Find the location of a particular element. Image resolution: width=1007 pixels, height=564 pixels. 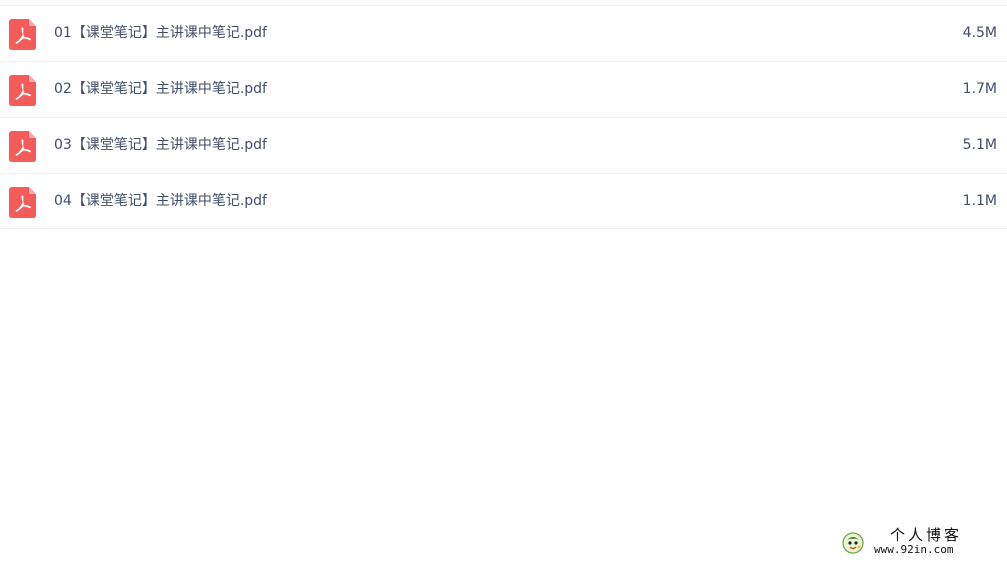

file-name: 02【课堂笔记】主讲课中笔记.pdf is located at coordinates (160, 89).